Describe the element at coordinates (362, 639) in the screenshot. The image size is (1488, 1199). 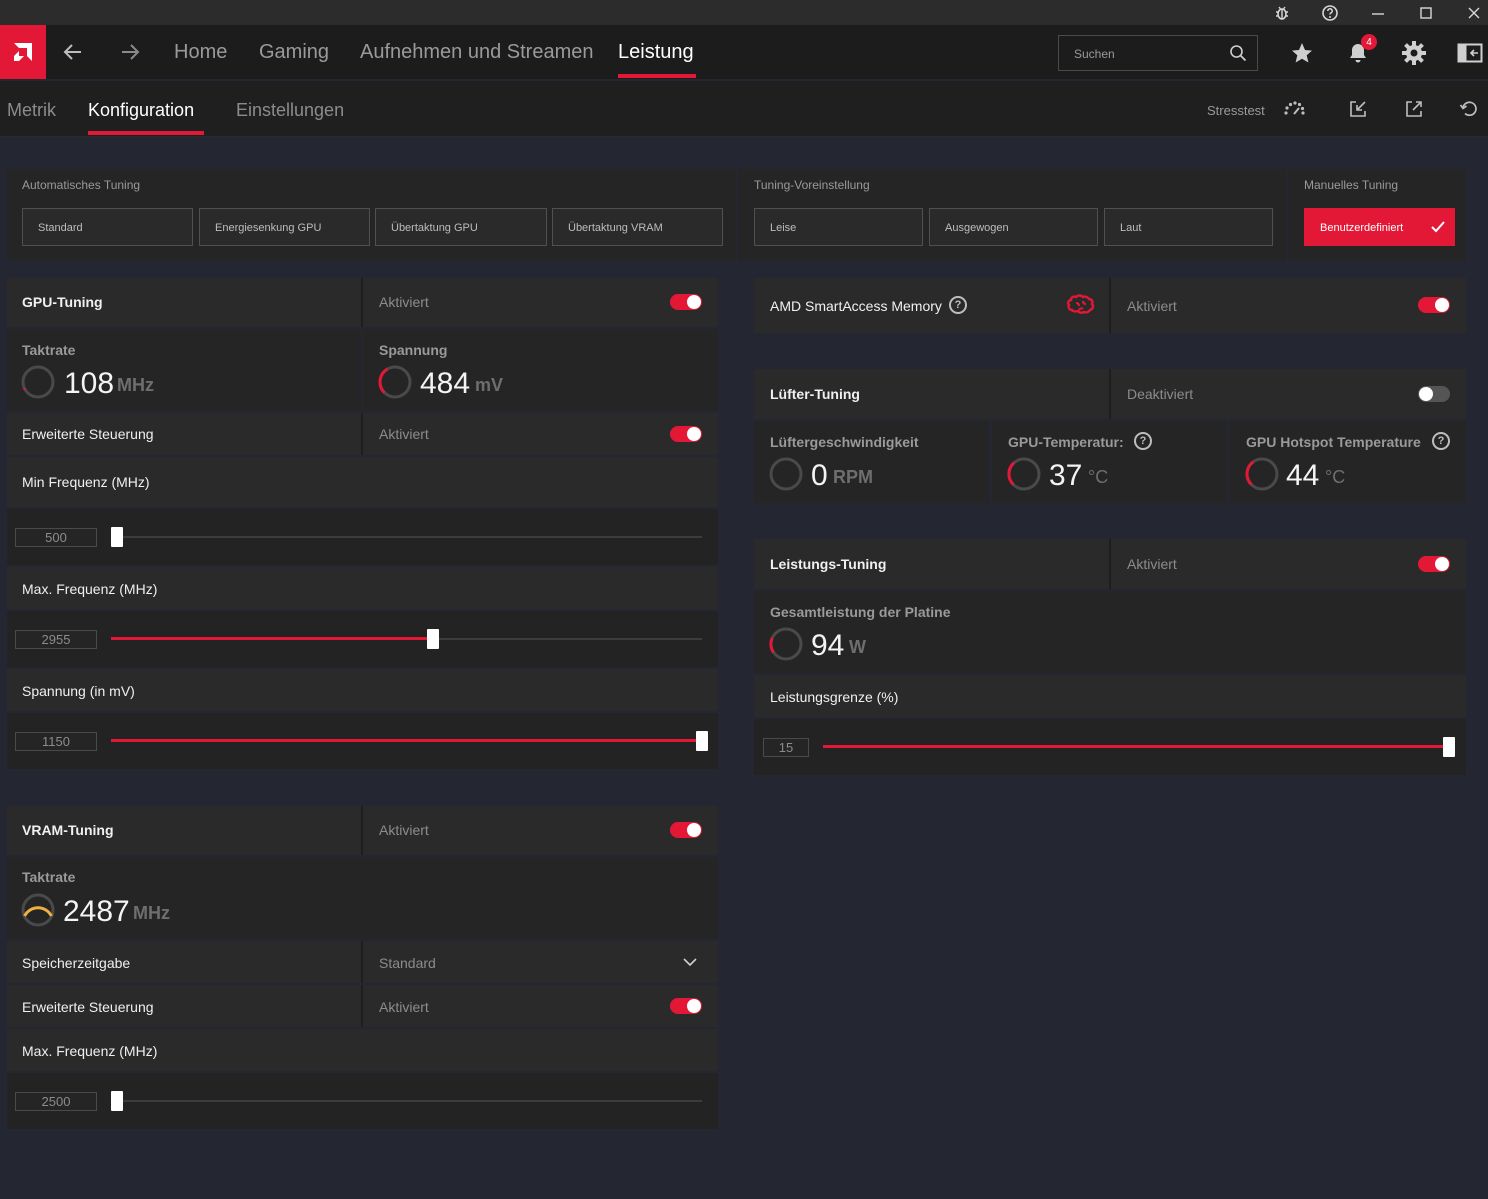
I see `gpu-max-frequency-slider-row: 2955` at that location.